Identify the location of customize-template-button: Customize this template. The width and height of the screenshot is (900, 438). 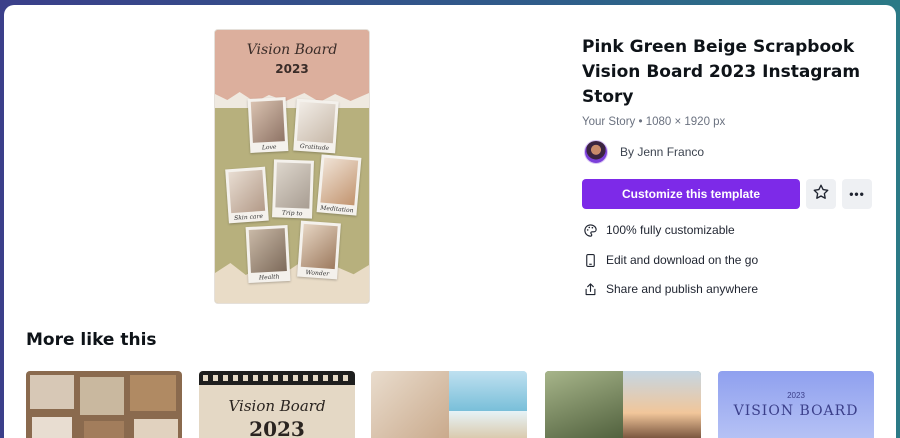
(691, 194).